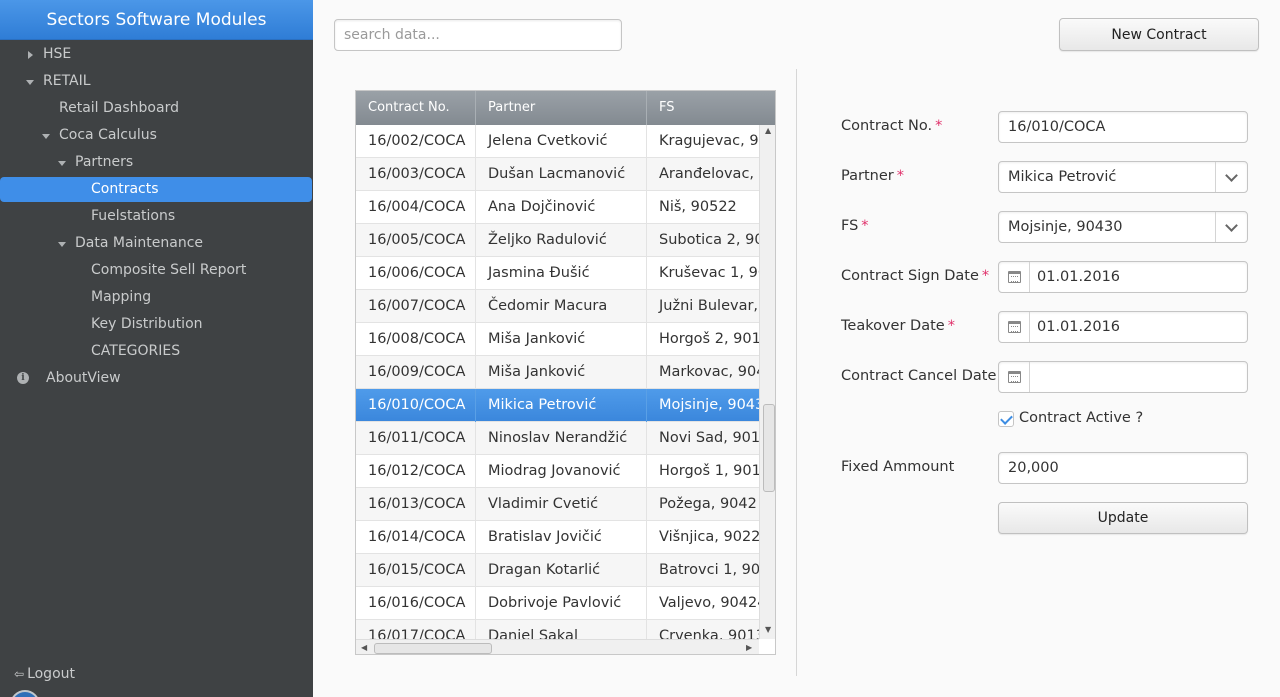 The image size is (1280, 697). I want to click on cell-fs: Višnjica, 9022, so click(709, 537).